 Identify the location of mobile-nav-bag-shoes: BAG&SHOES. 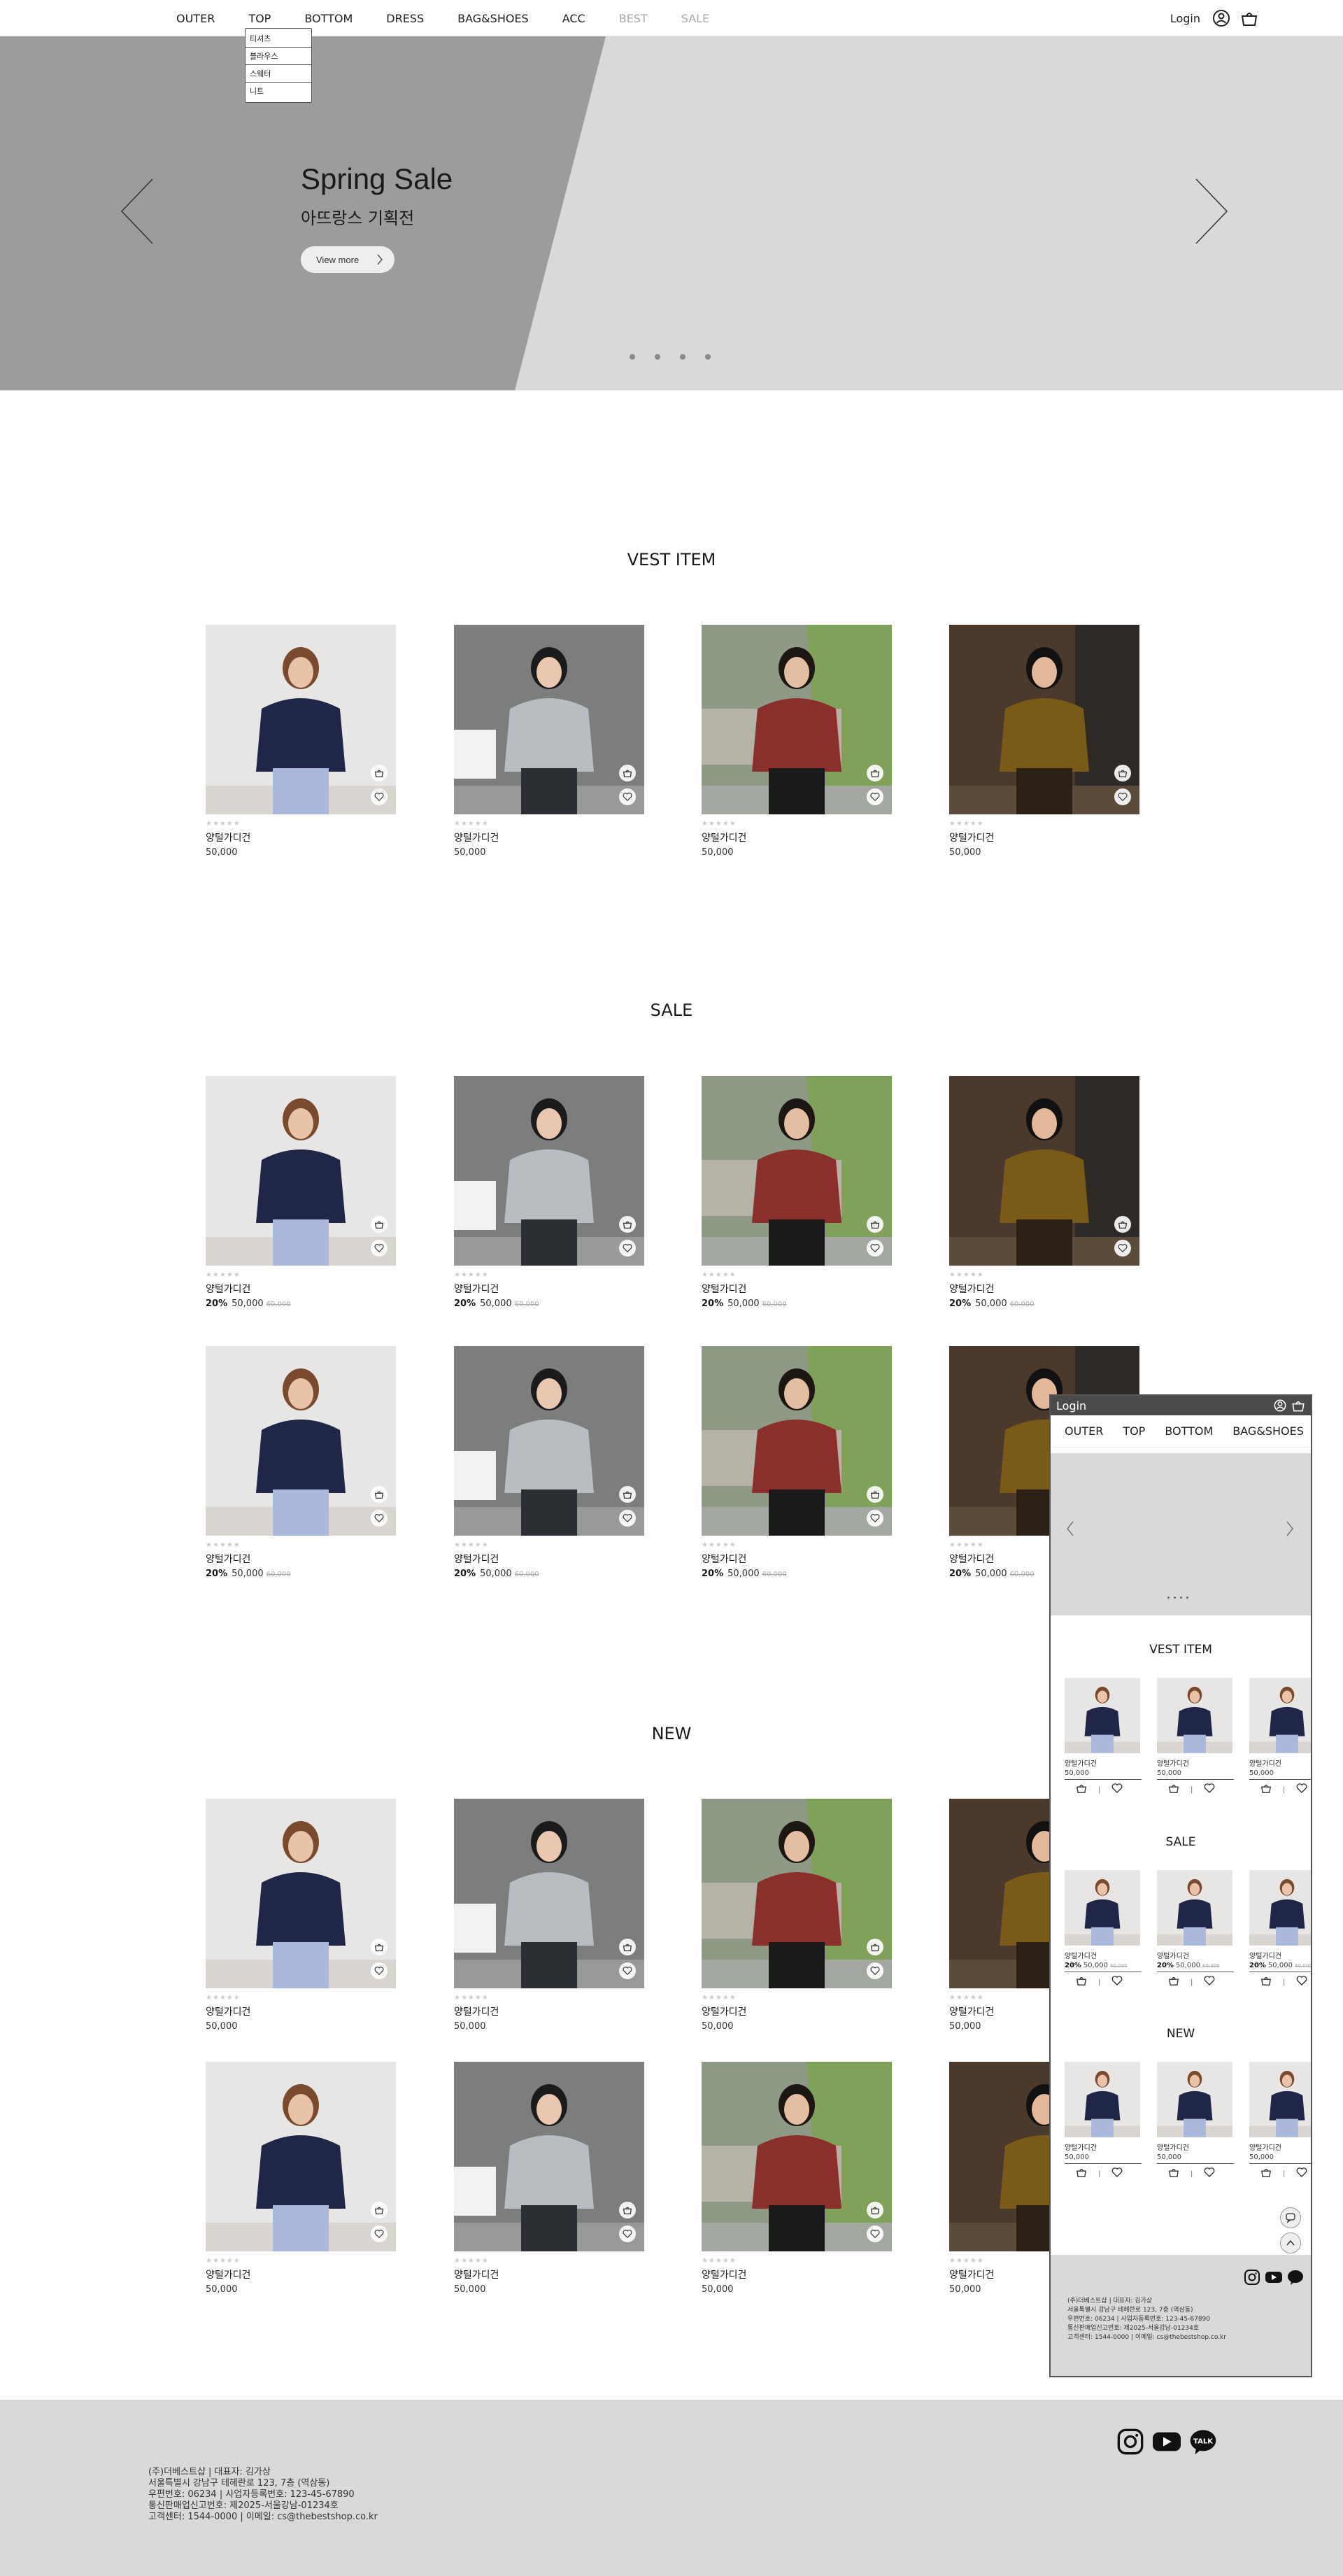
(1268, 1431).